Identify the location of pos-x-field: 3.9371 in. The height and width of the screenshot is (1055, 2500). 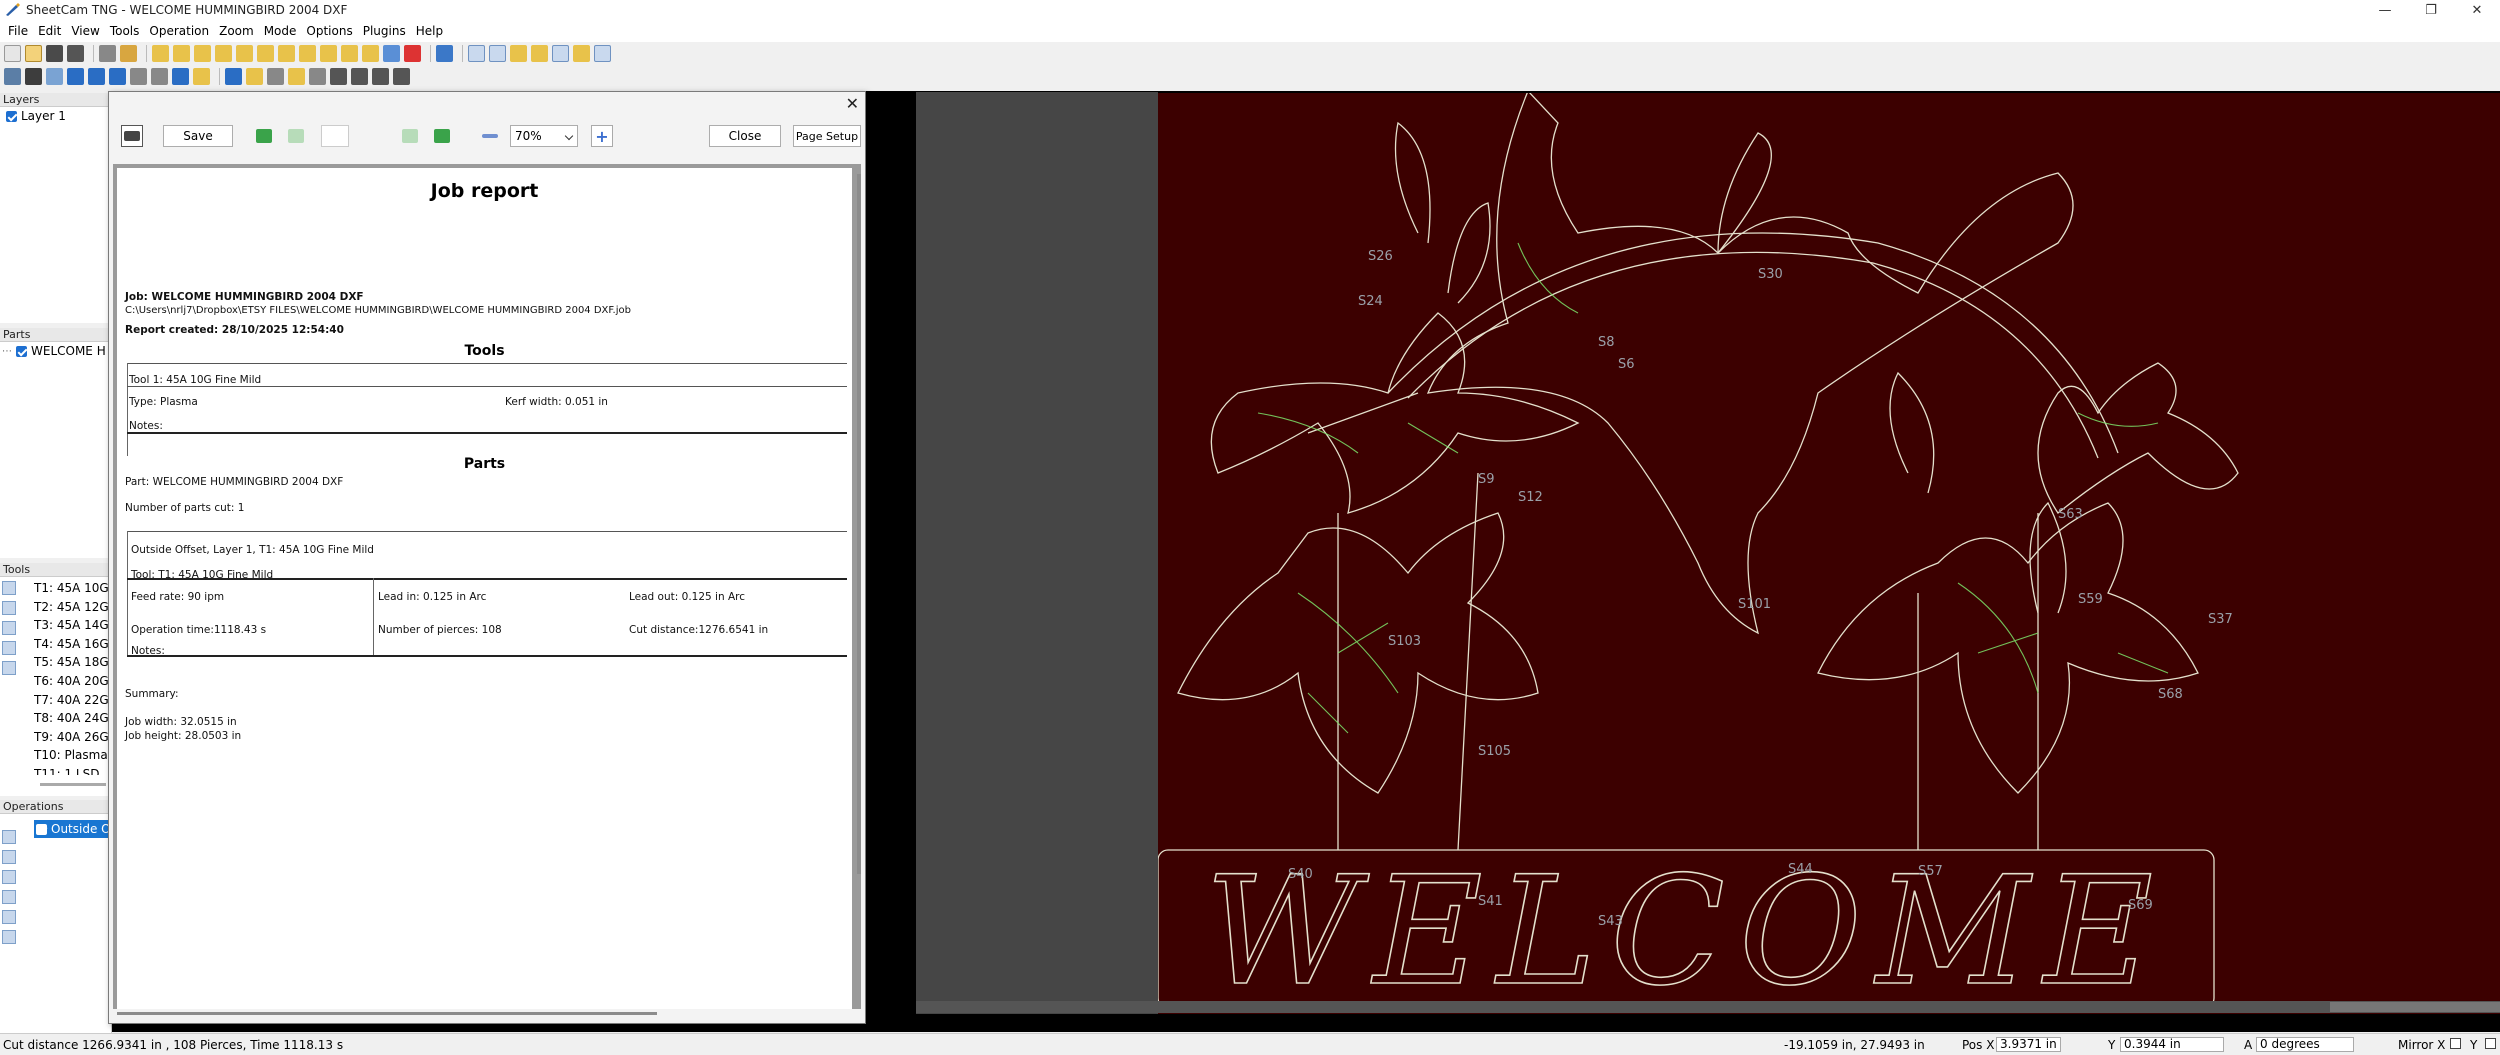
(2028, 1044).